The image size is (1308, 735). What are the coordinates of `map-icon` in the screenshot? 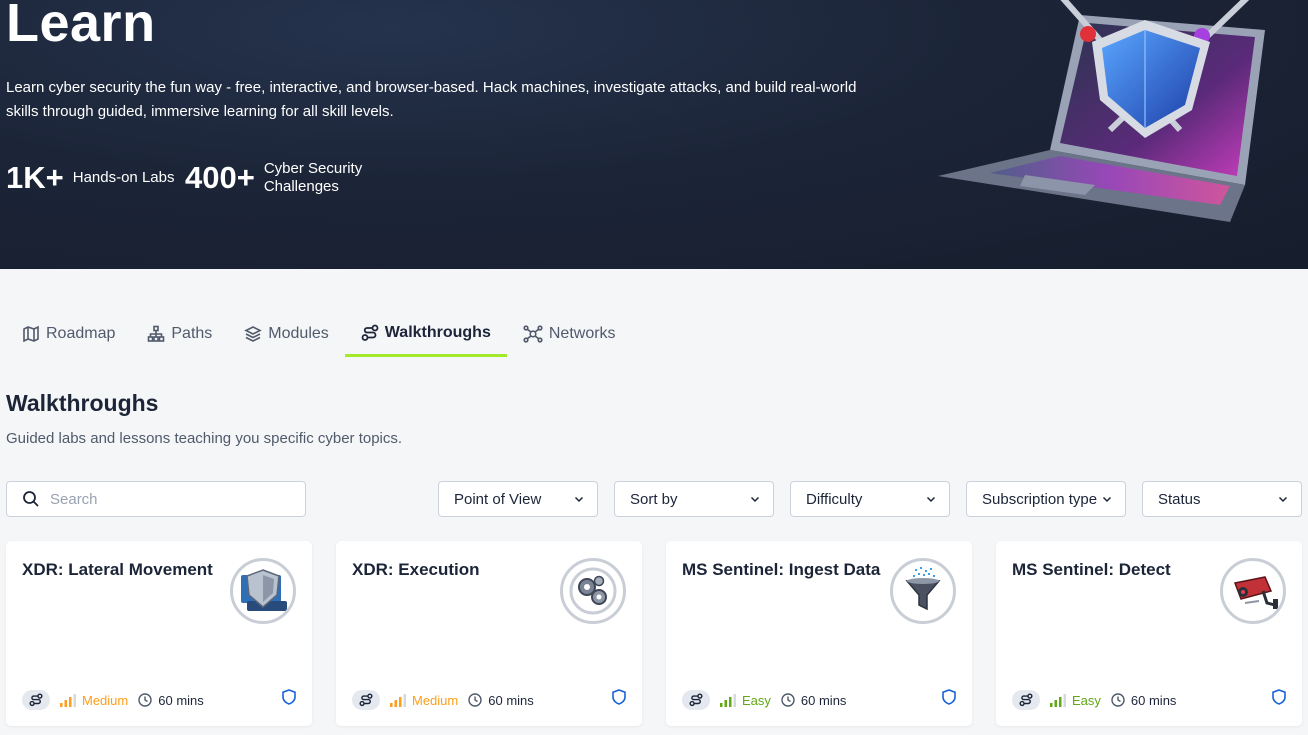 It's located at (31, 334).